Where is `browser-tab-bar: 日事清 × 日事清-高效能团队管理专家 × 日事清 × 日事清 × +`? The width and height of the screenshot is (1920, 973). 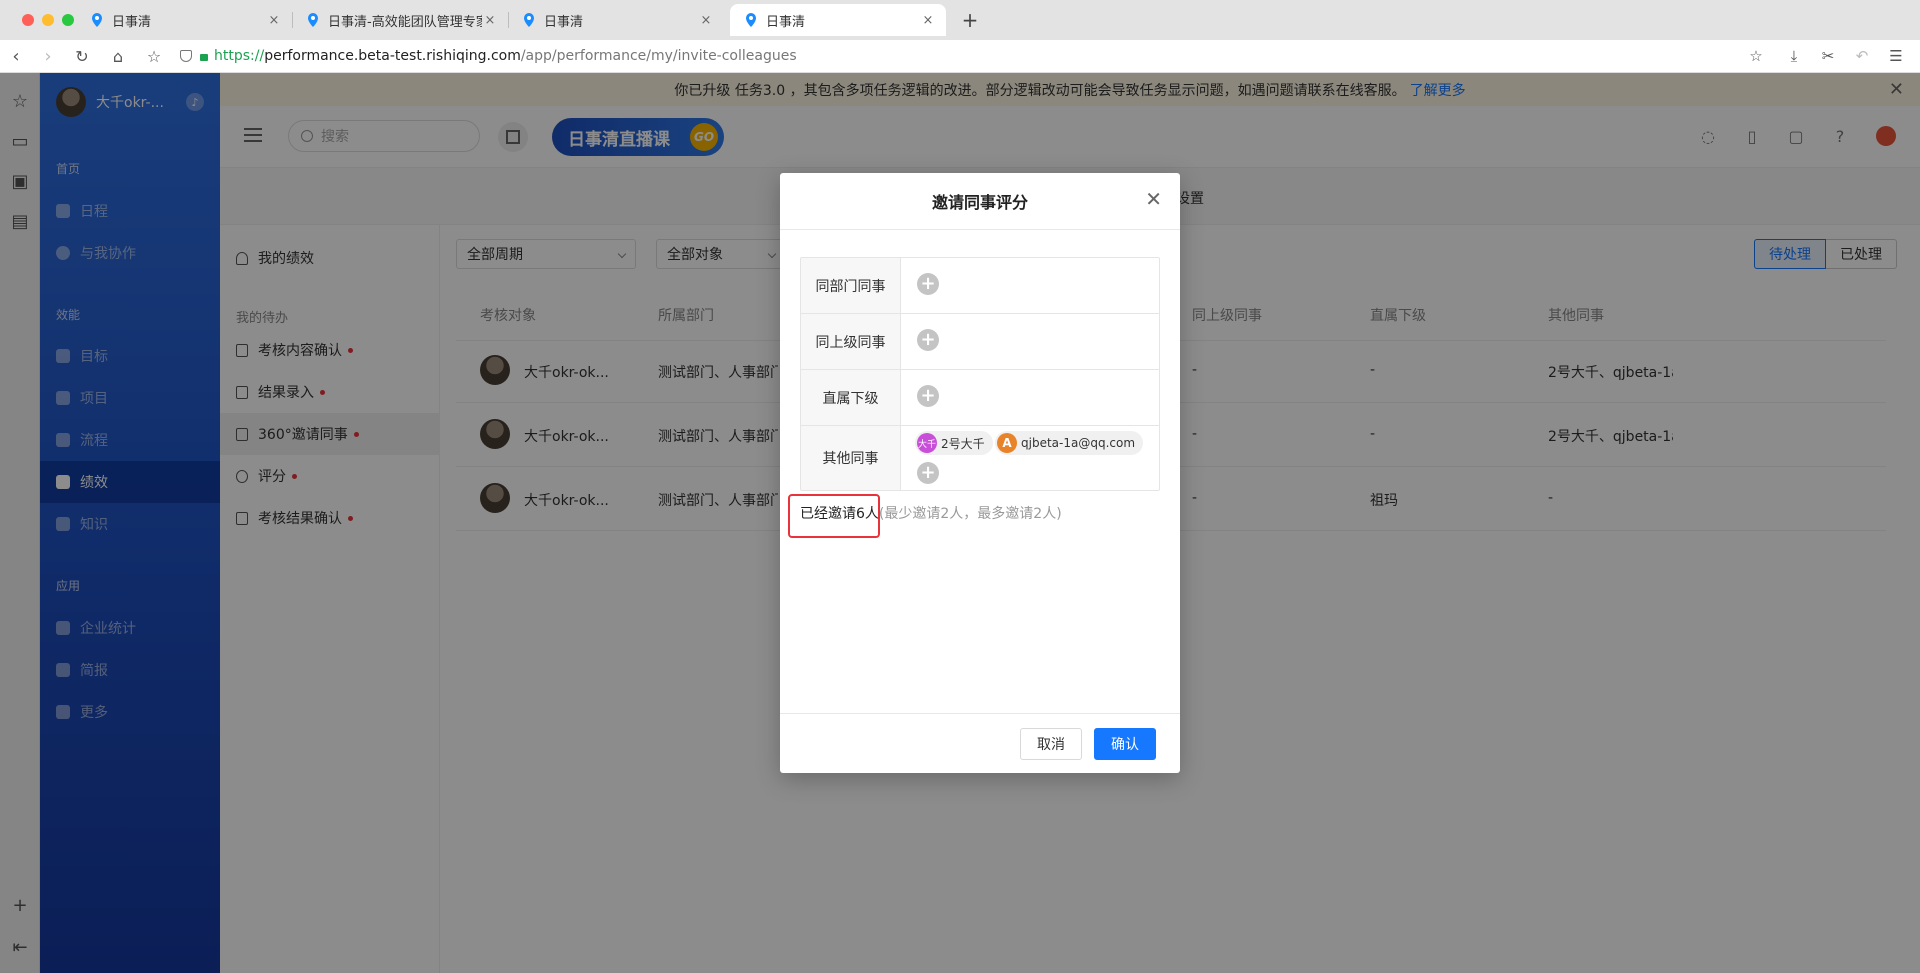
browser-tab-bar: 日事清 × 日事清-高效能团队管理专家 × 日事清 × 日事清 × + is located at coordinates (960, 20).